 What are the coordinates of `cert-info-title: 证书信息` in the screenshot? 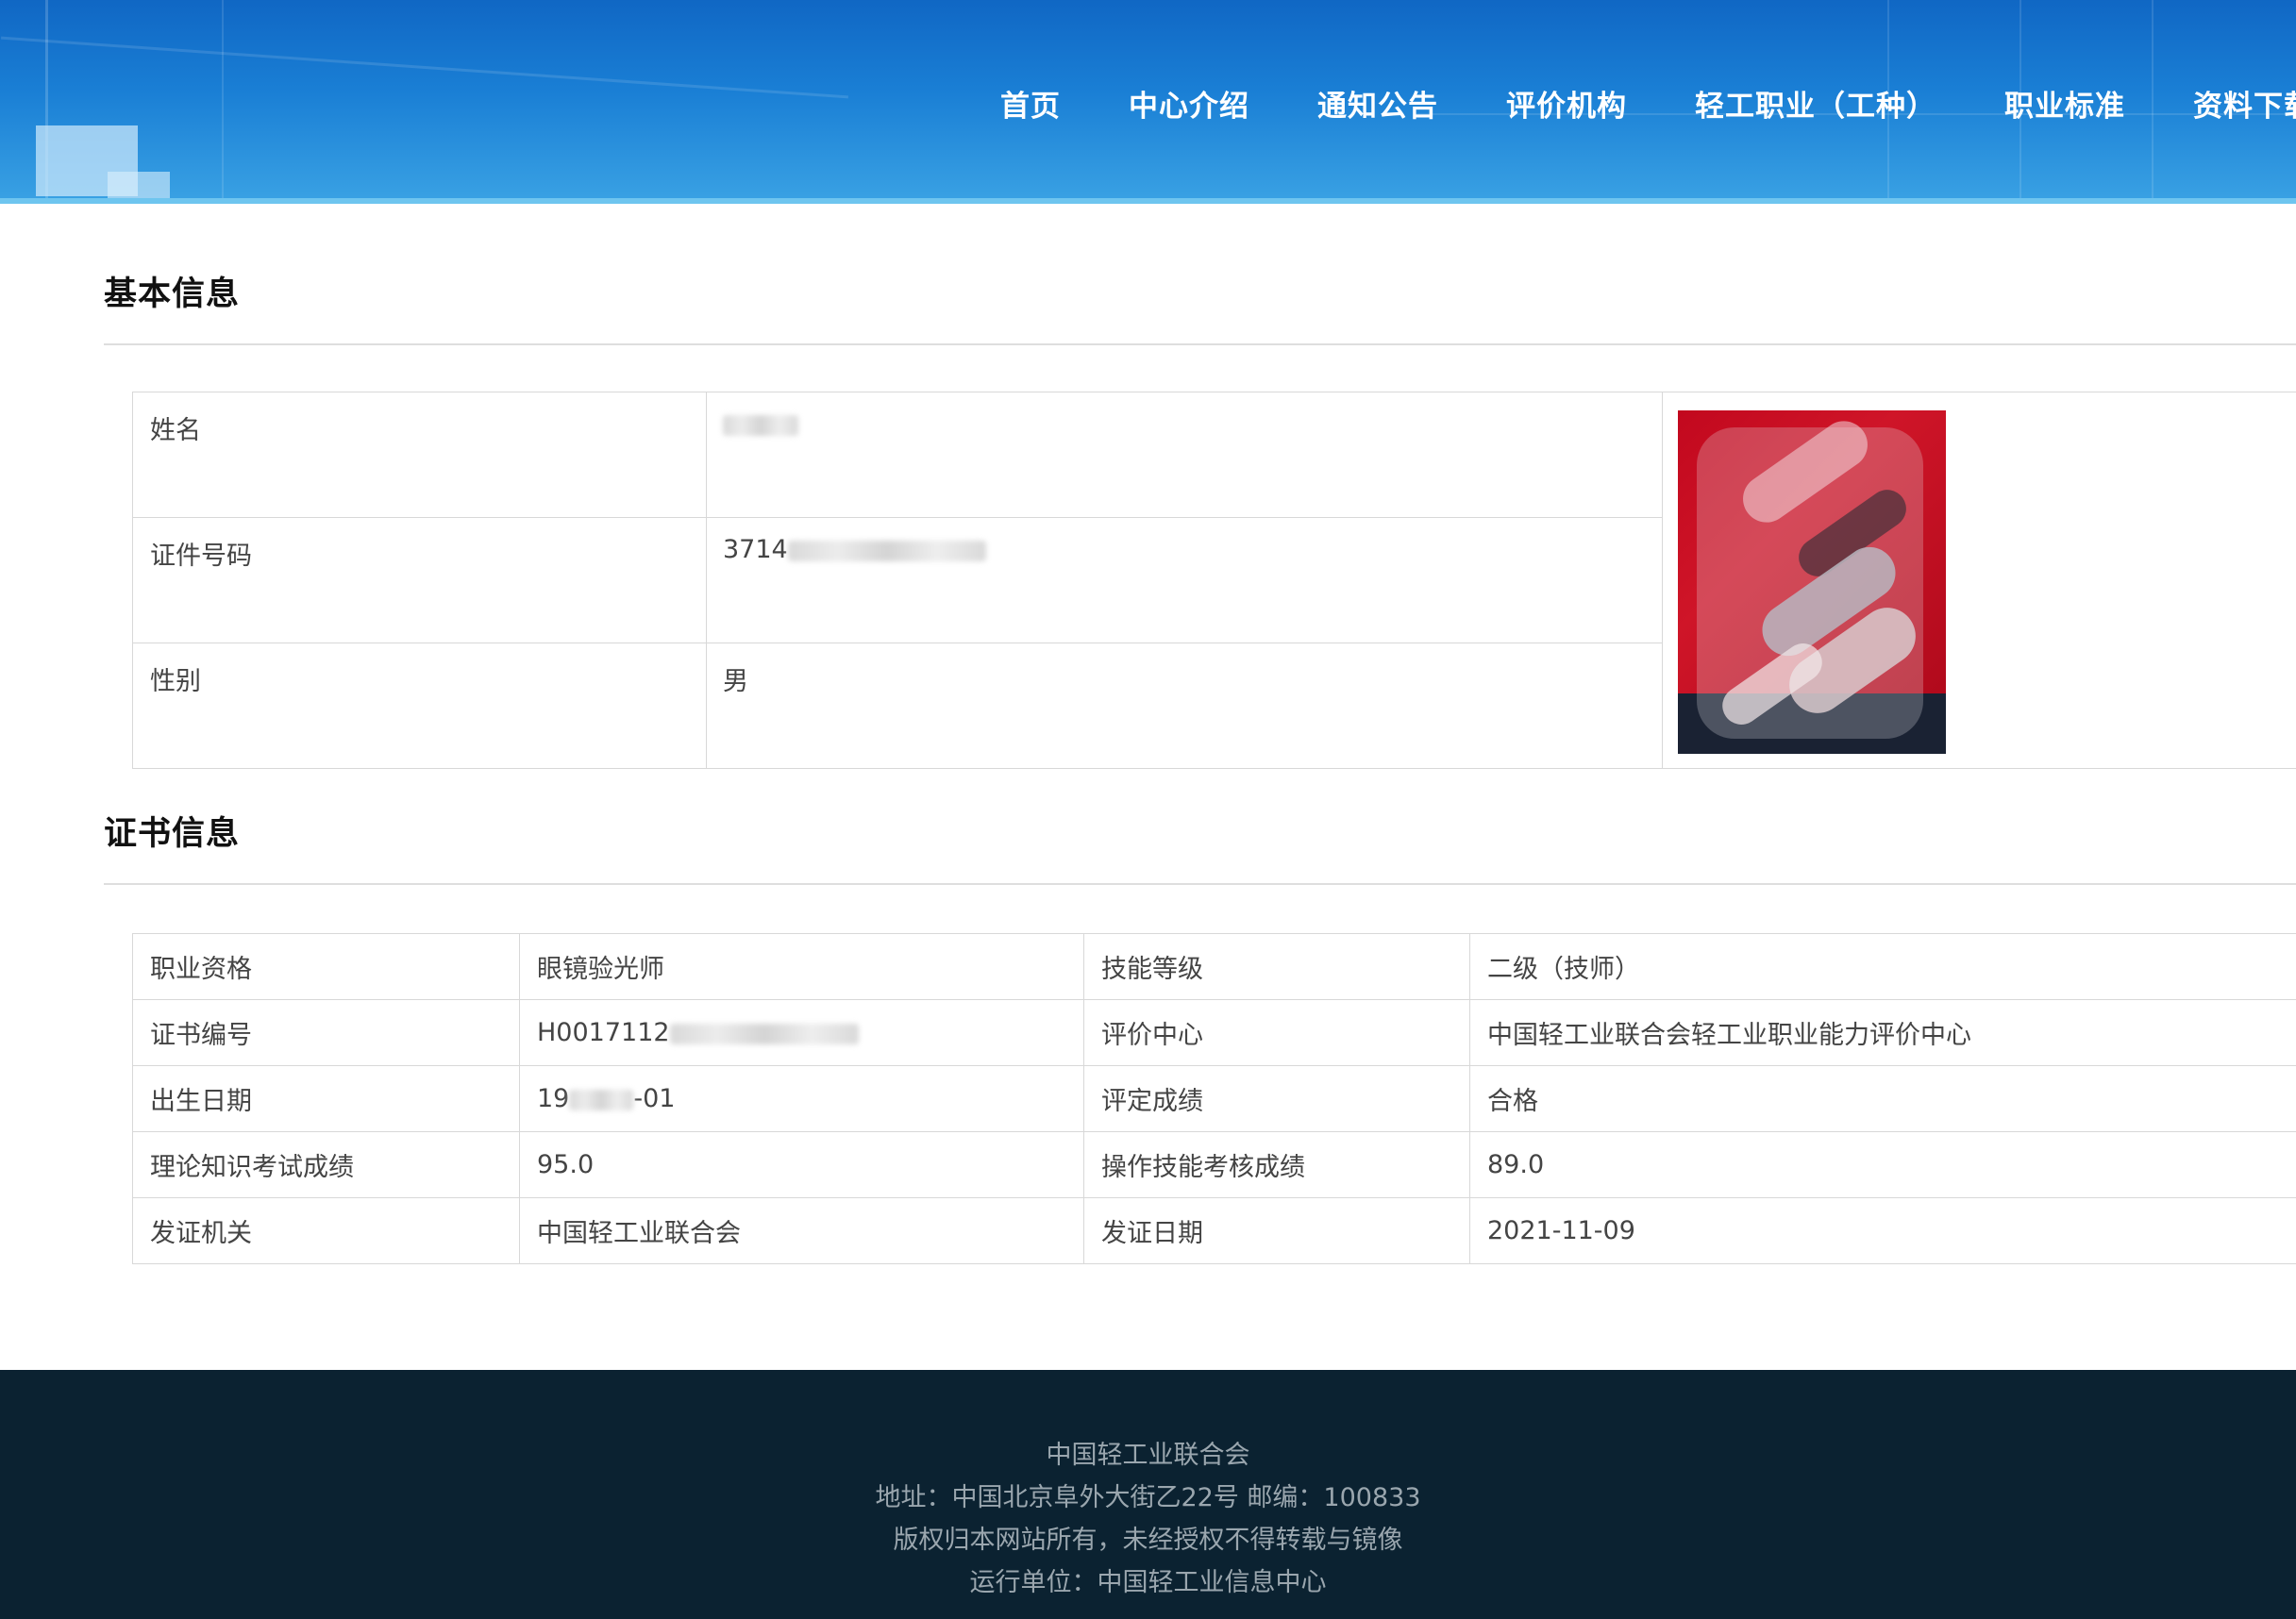 It's located at (172, 834).